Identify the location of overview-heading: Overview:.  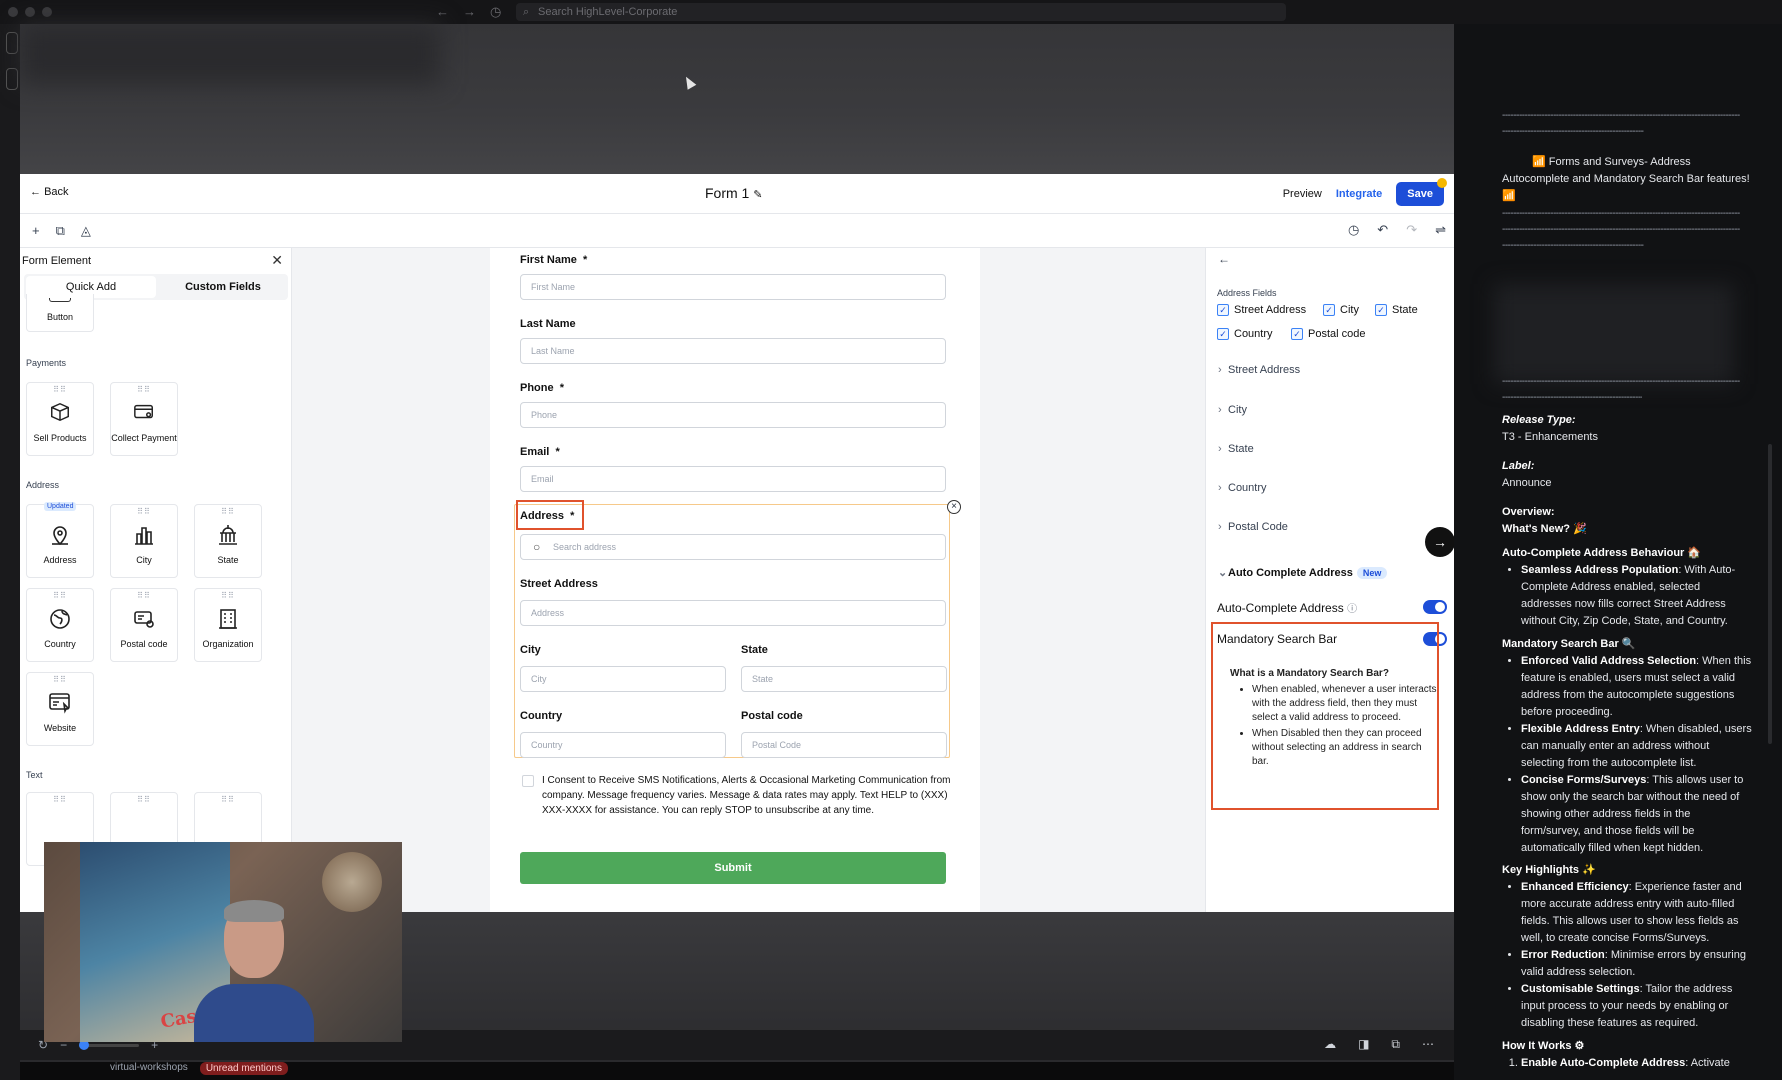
(1528, 512).